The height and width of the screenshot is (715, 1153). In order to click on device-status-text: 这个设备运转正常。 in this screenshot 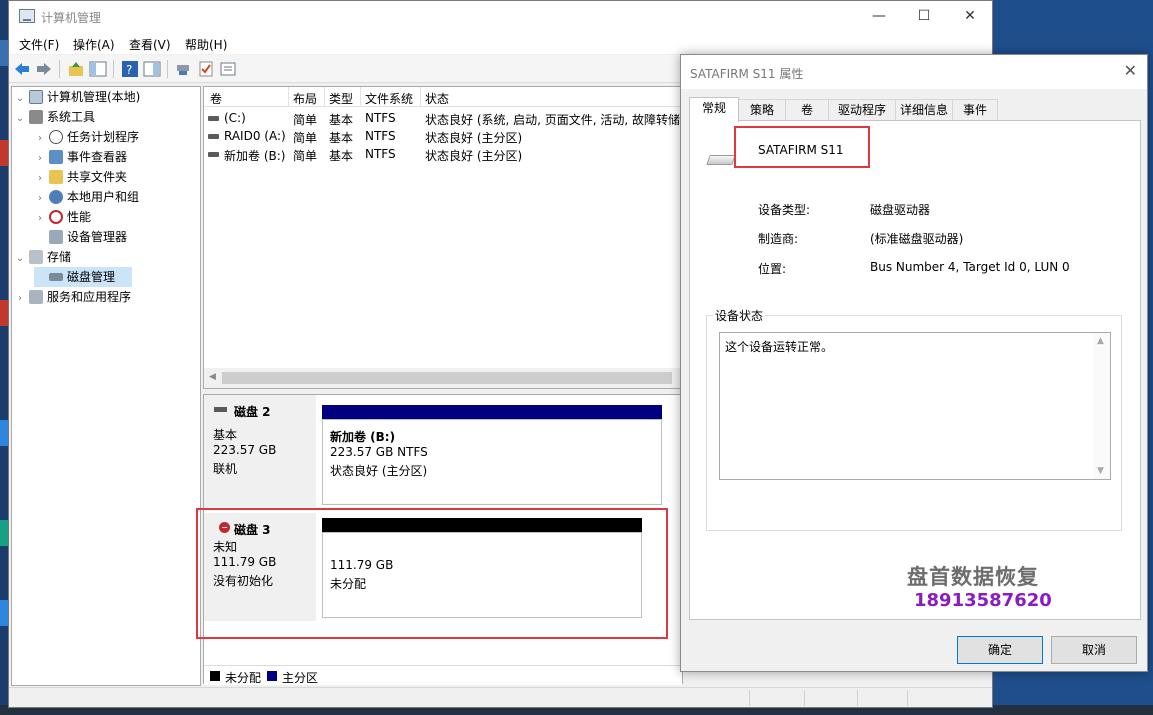, I will do `click(779, 347)`.